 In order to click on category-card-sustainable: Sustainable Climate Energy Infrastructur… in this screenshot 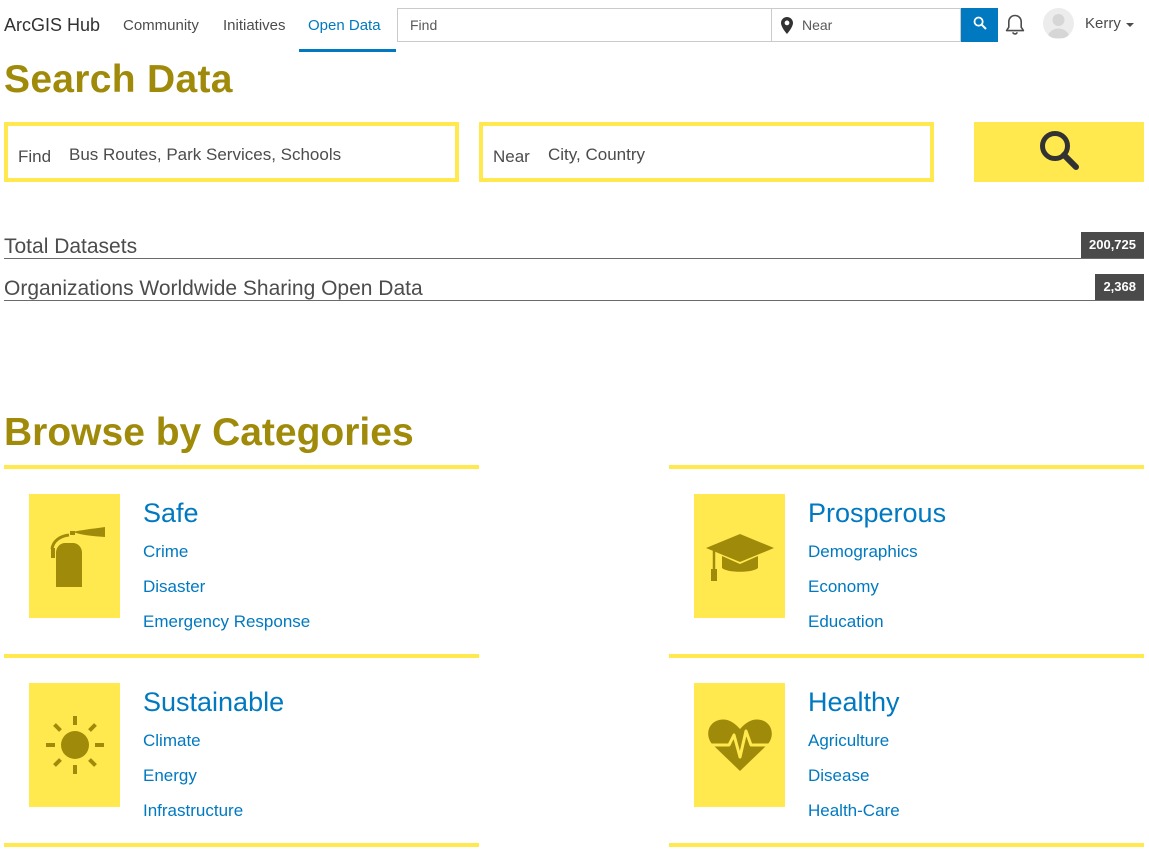, I will do `click(241, 749)`.